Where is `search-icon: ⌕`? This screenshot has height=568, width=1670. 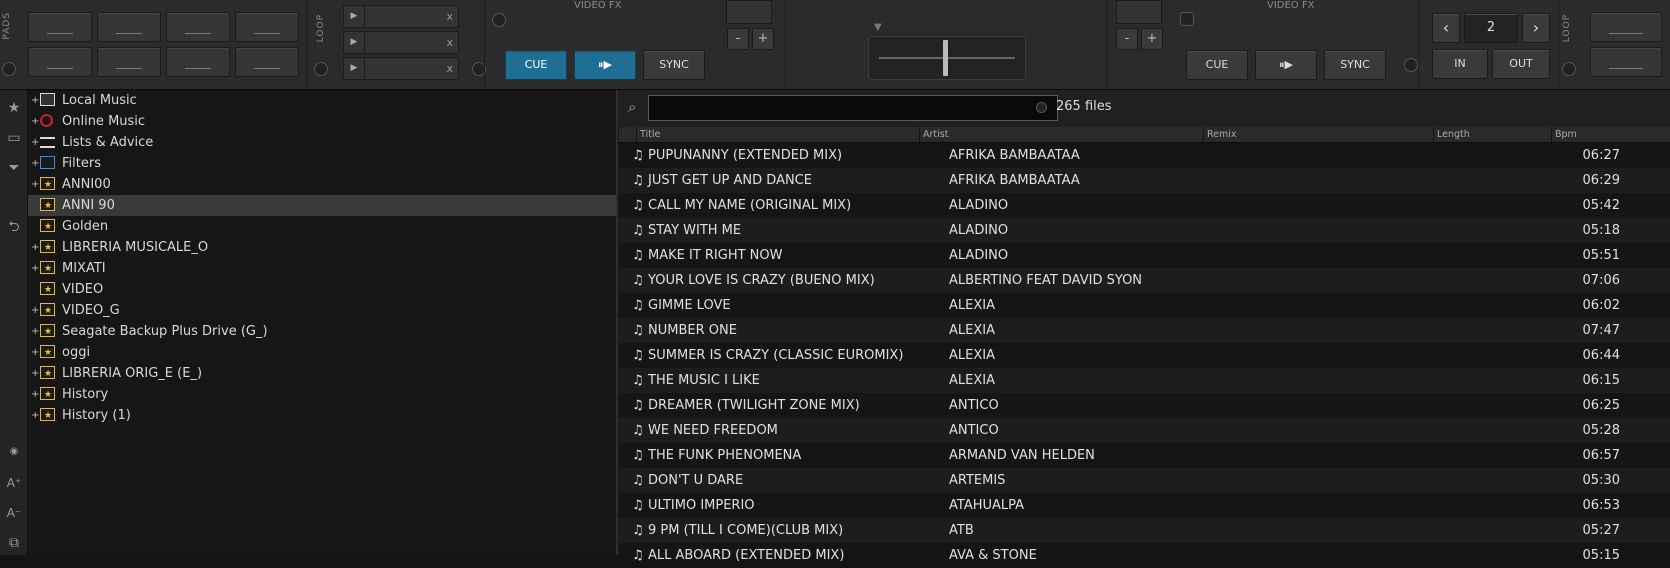
search-icon: ⌕ is located at coordinates (632, 107).